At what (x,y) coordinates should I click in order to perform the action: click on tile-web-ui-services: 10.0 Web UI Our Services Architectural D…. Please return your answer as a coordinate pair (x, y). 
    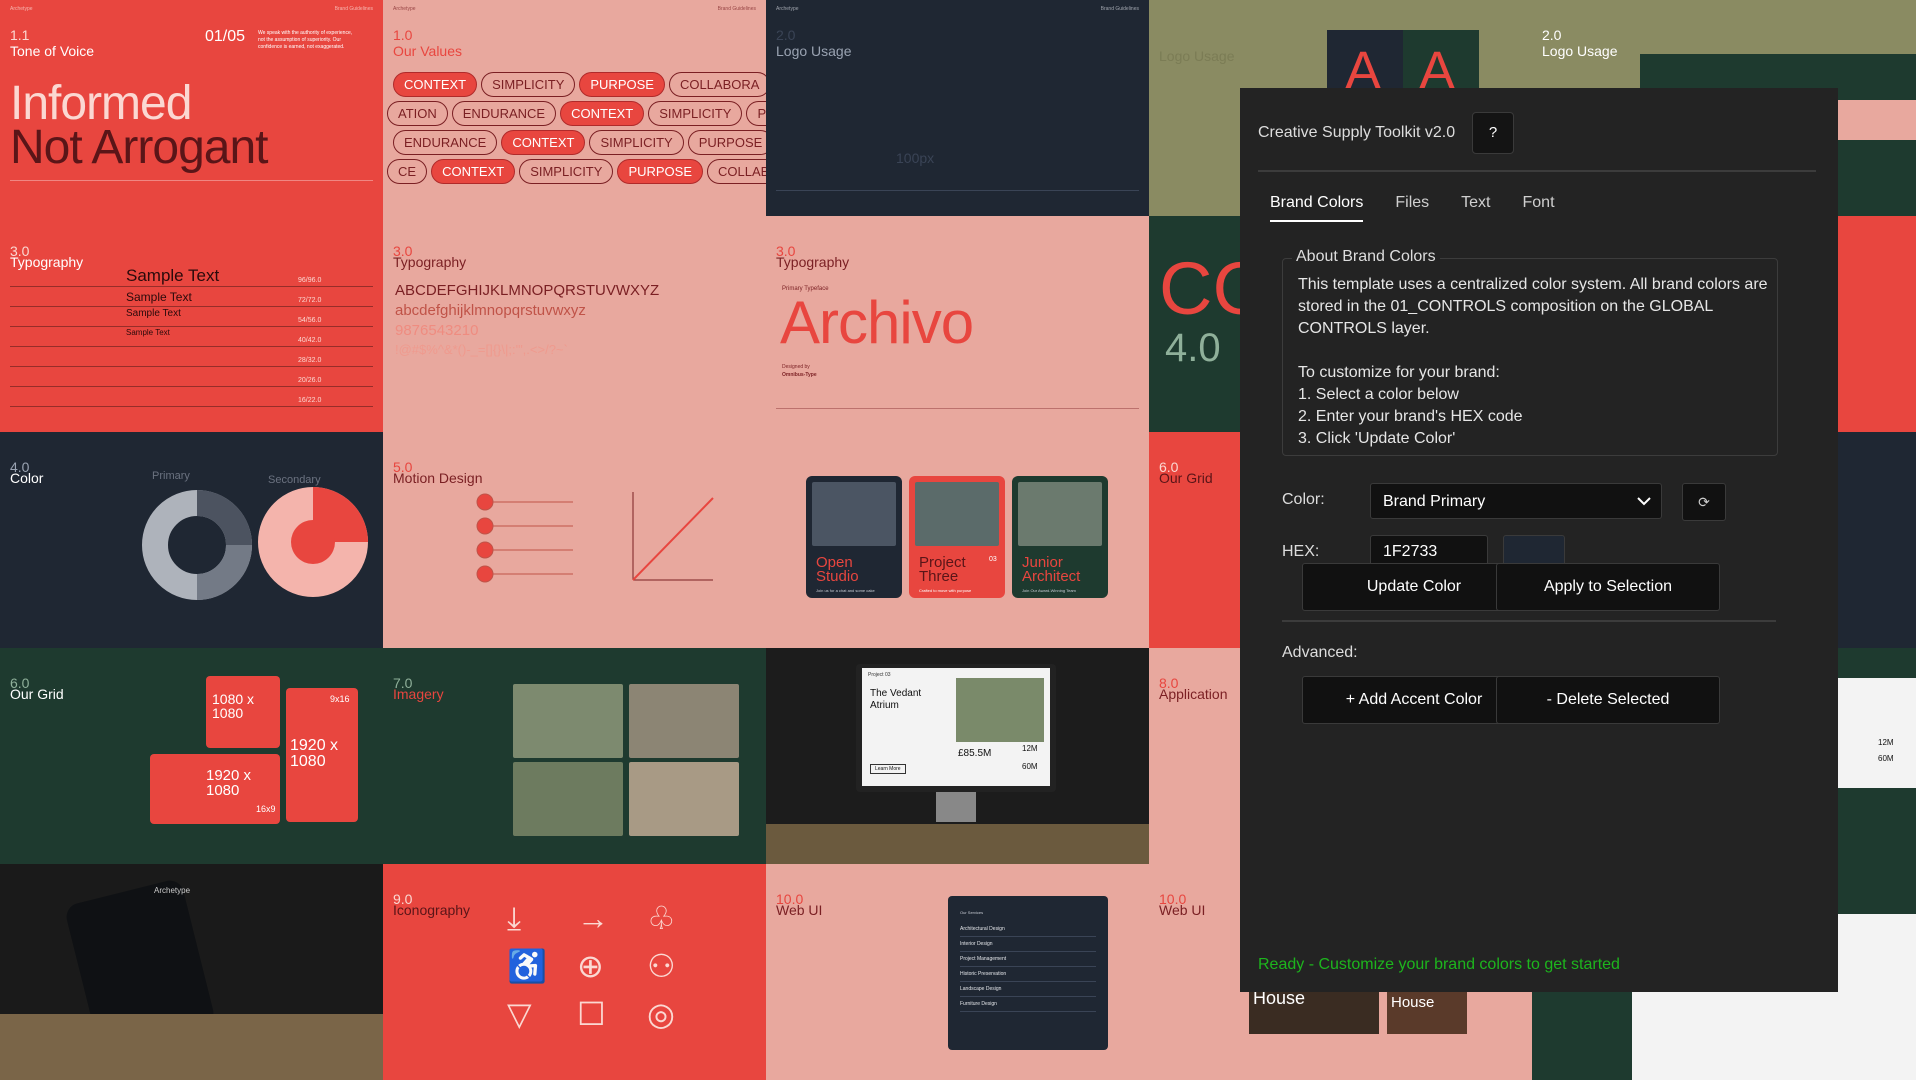
    Looking at the image, I should click on (957, 972).